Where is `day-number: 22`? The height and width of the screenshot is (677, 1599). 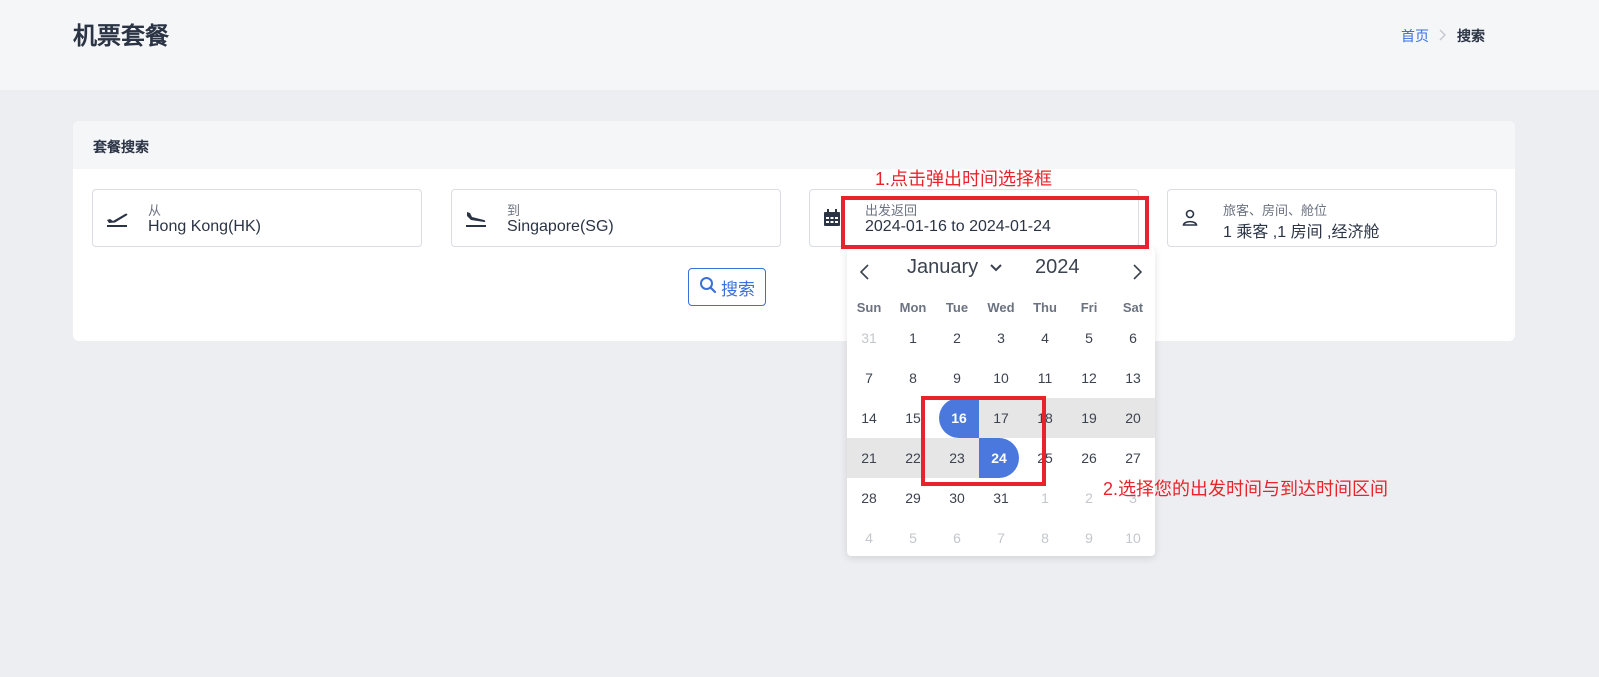 day-number: 22 is located at coordinates (913, 458).